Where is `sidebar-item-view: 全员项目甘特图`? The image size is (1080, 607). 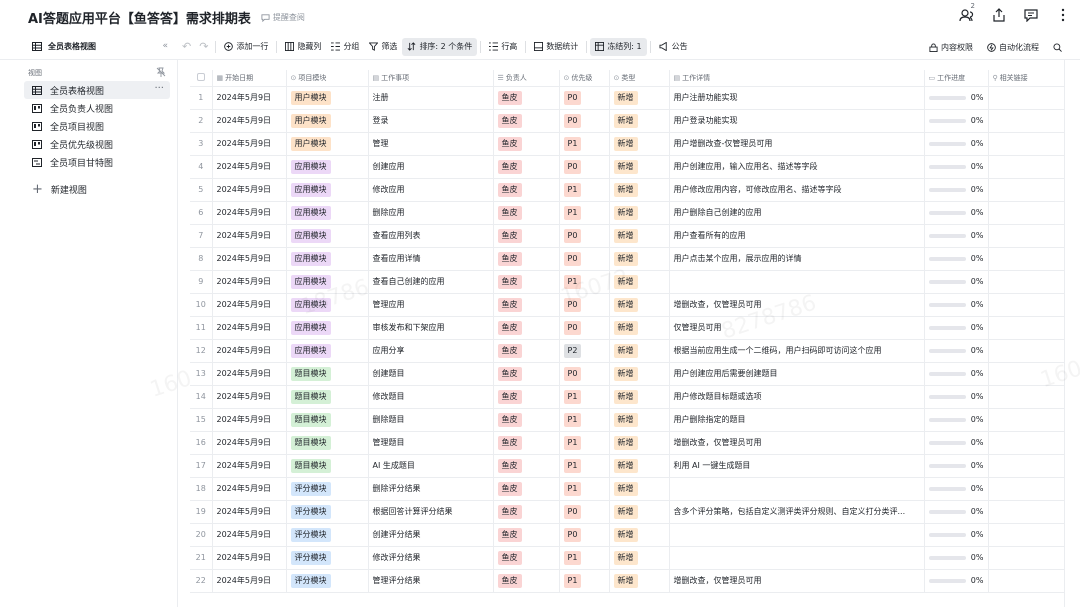
sidebar-item-view: 全员项目甘特图 is located at coordinates (97, 162).